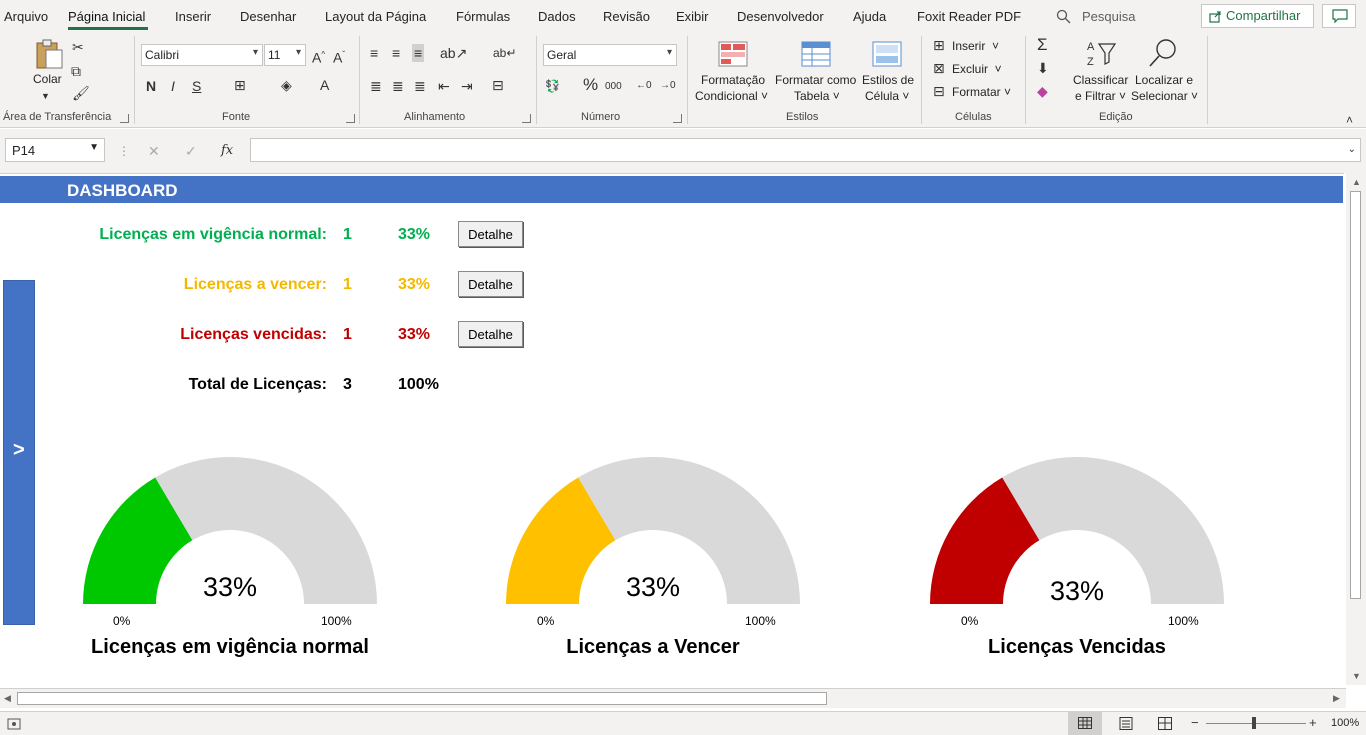  What do you see at coordinates (526, 118) in the screenshot?
I see `alignment-launcher-icon` at bounding box center [526, 118].